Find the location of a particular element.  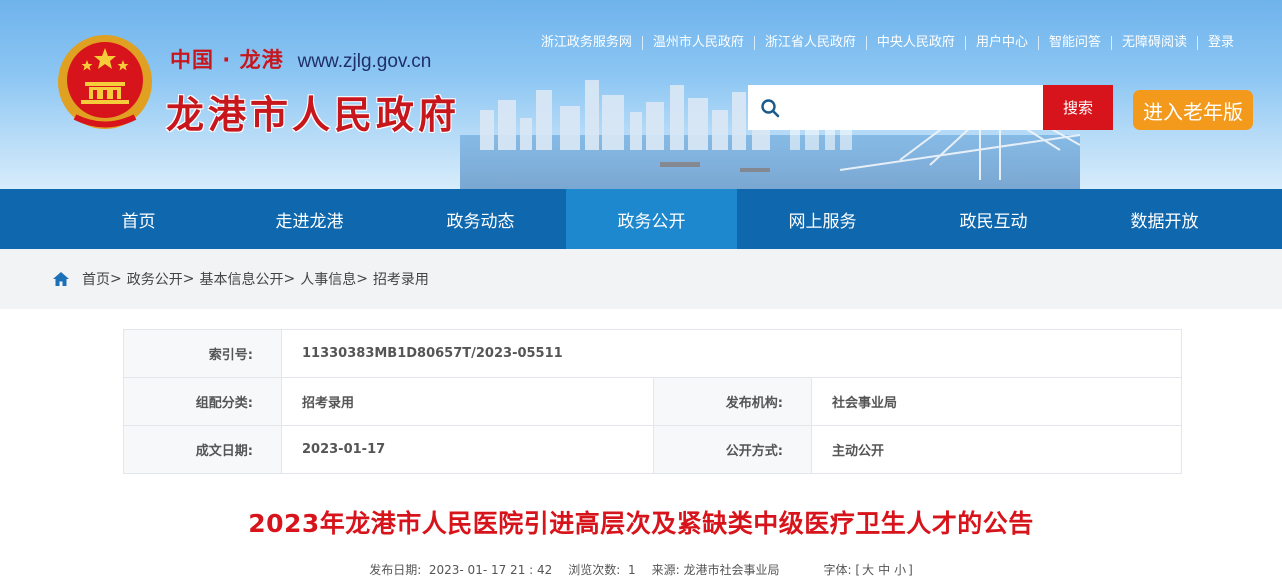

font-large-button: 大 is located at coordinates (868, 570).